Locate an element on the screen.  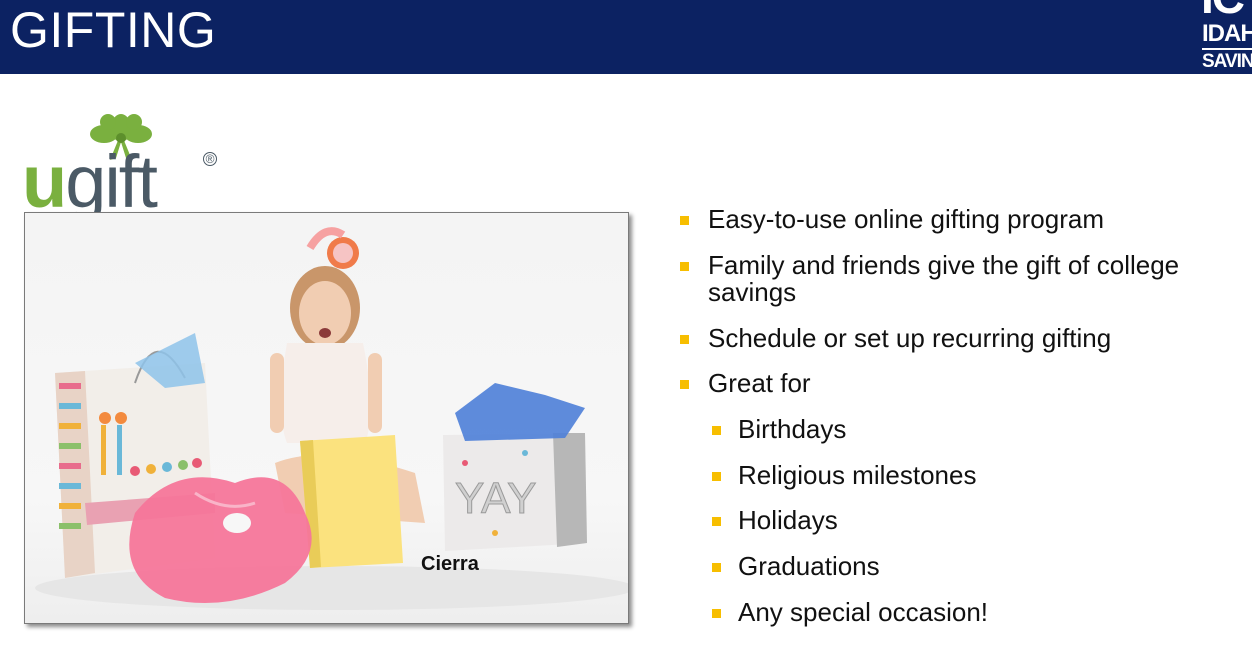
brand-mark: IC is located at coordinates (1223, 10).